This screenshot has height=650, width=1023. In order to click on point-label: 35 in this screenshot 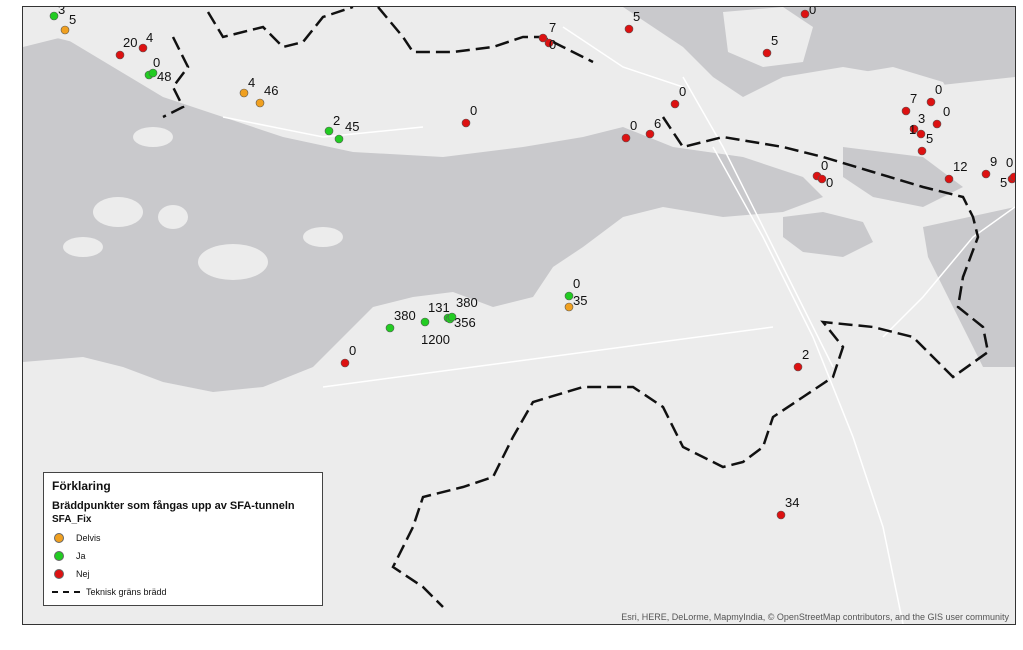, I will do `click(580, 300)`.